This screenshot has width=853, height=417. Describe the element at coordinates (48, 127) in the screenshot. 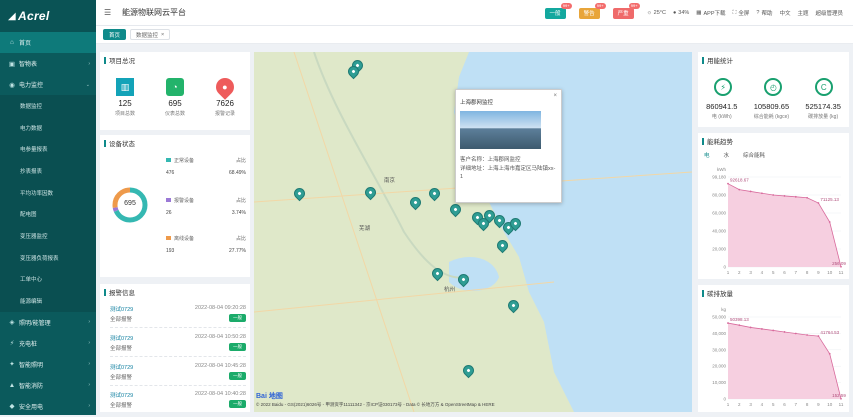

I see `sidebar-subitem: 电力数据` at that location.